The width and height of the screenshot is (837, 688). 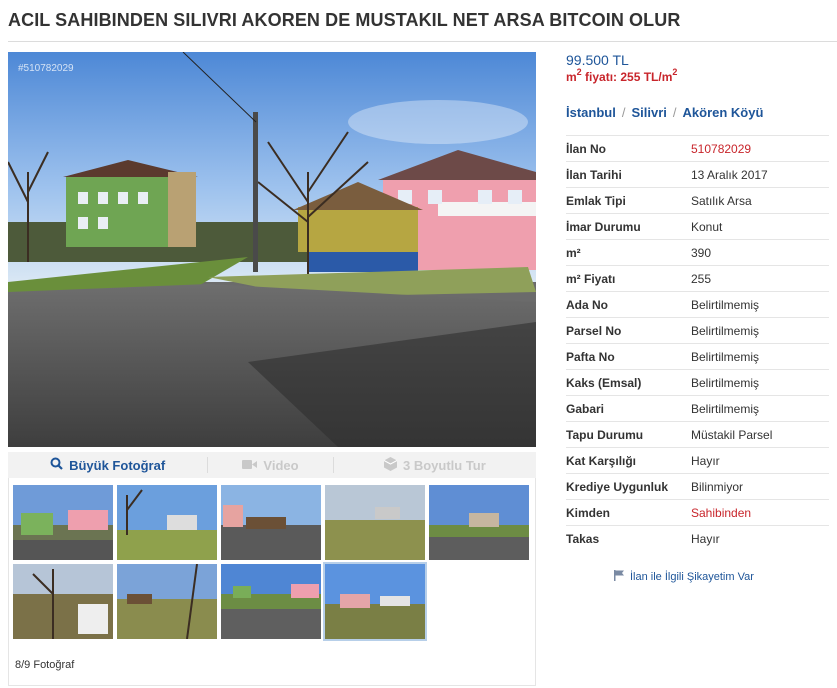 What do you see at coordinates (617, 486) in the screenshot?
I see `detail-label: Krediye Uygunluk` at bounding box center [617, 486].